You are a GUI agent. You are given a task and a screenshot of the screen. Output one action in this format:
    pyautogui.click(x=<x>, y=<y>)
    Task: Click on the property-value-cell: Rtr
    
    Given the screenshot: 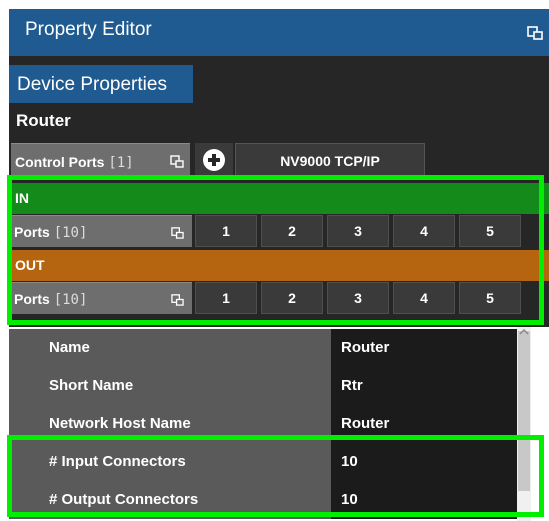 What is the action you would take?
    pyautogui.click(x=431, y=386)
    